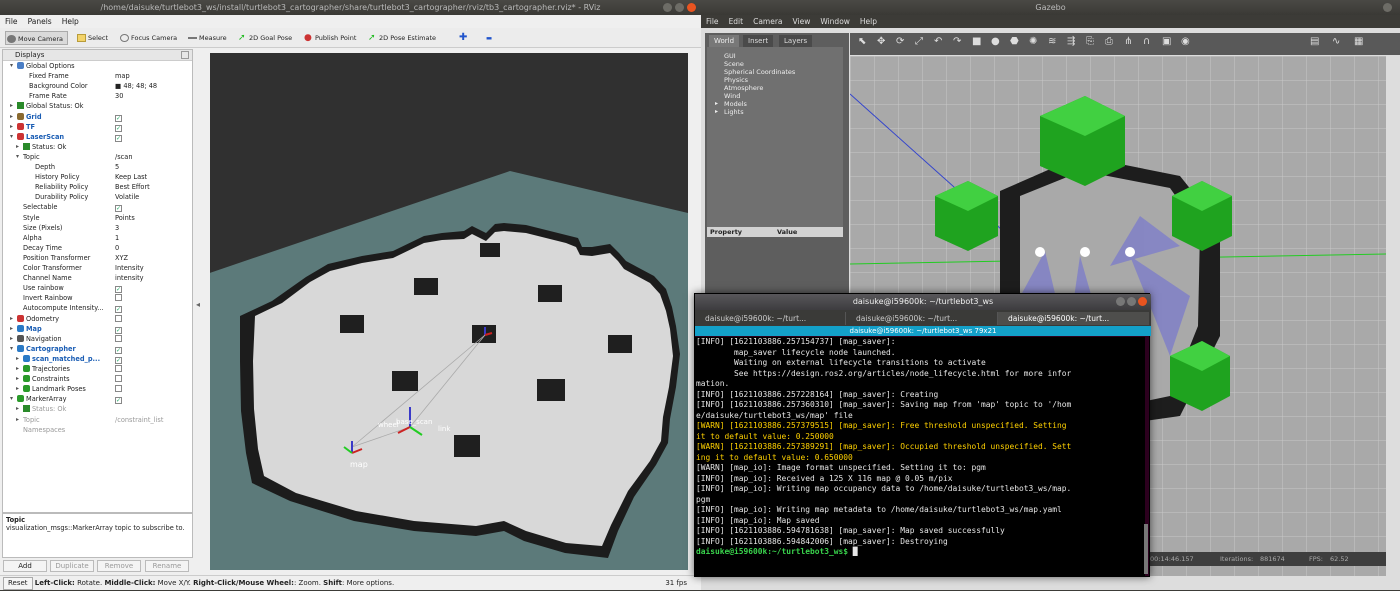 This screenshot has height=591, width=1400. I want to click on menu-help: Help, so click(70, 21).